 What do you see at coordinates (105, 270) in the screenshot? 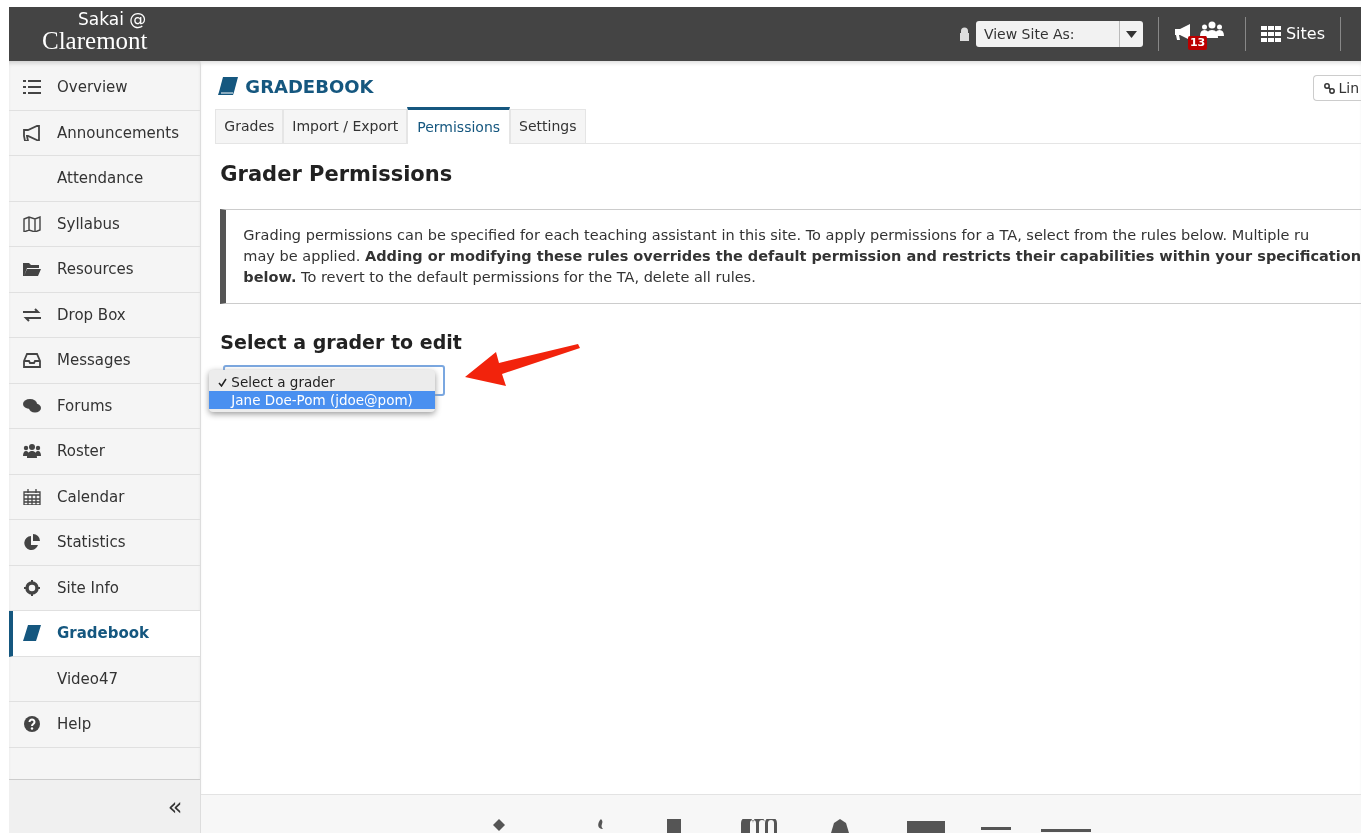
I see `sidebar-item: Resources` at bounding box center [105, 270].